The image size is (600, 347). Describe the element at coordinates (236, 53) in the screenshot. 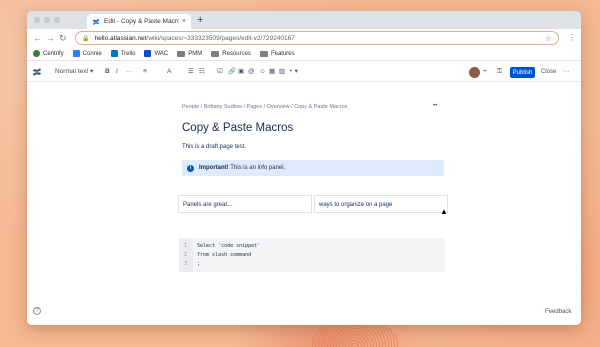

I see `bookmark-label: Resources` at that location.